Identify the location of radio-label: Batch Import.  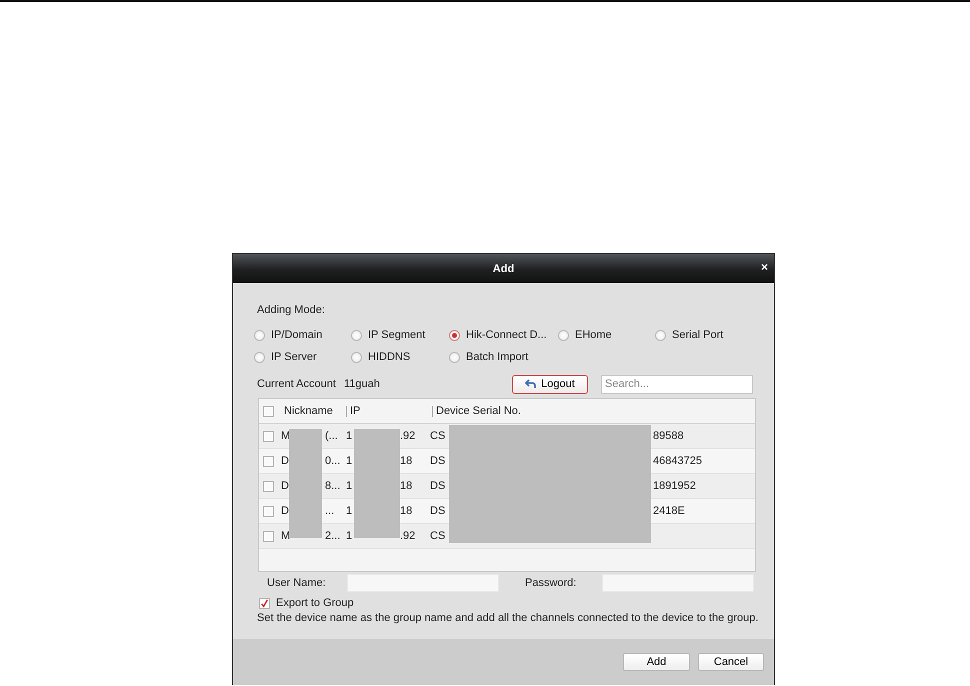
(497, 357).